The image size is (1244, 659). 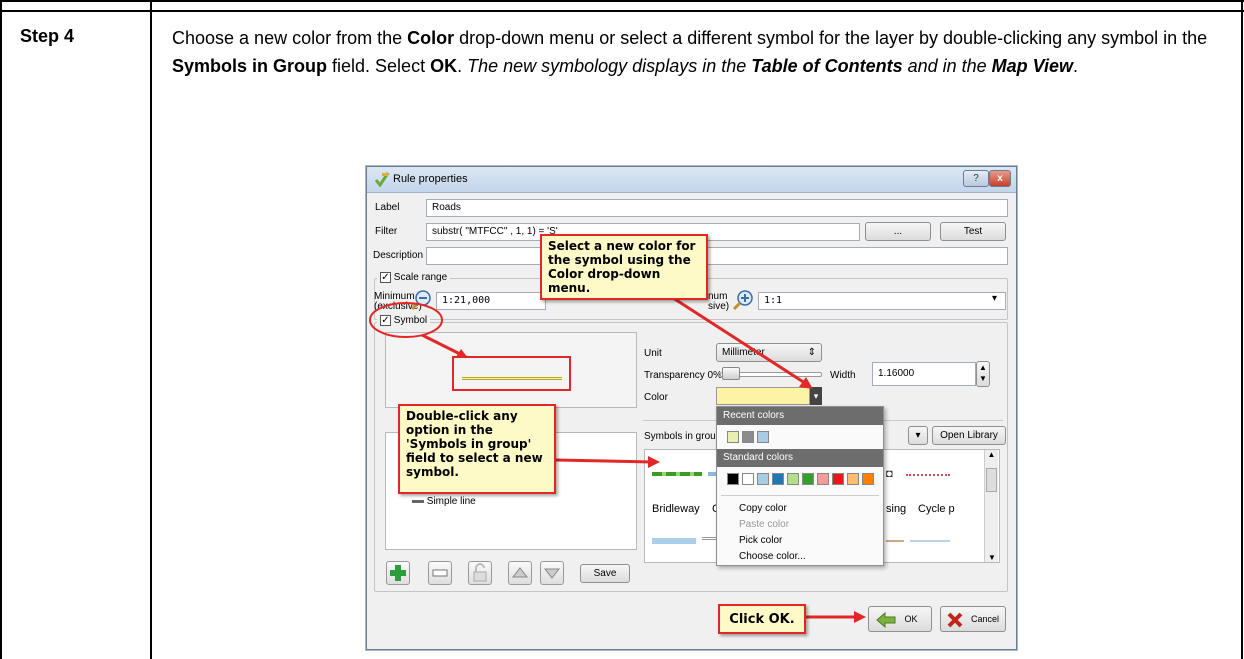 What do you see at coordinates (605, 461) in the screenshot?
I see `symbol-group-arrow` at bounding box center [605, 461].